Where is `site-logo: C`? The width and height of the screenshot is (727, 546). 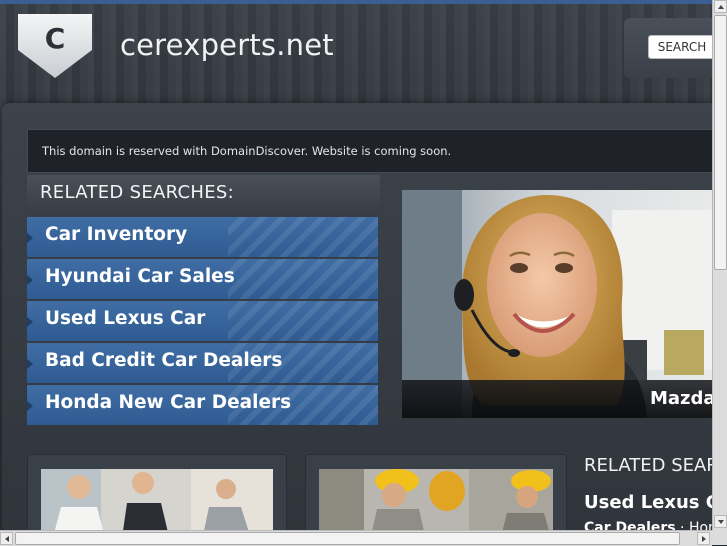 site-logo: C is located at coordinates (55, 46).